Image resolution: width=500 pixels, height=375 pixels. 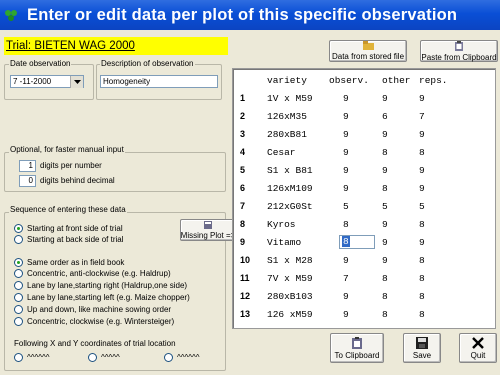 What do you see at coordinates (245, 260) in the screenshot?
I see `row-number: 10` at bounding box center [245, 260].